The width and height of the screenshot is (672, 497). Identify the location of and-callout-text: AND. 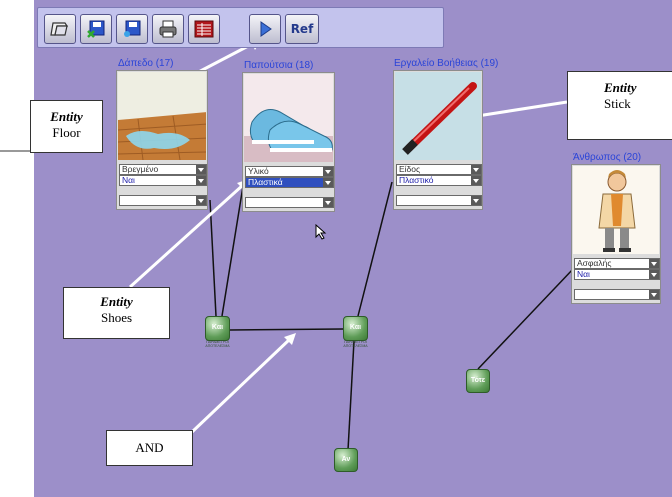
(149, 447).